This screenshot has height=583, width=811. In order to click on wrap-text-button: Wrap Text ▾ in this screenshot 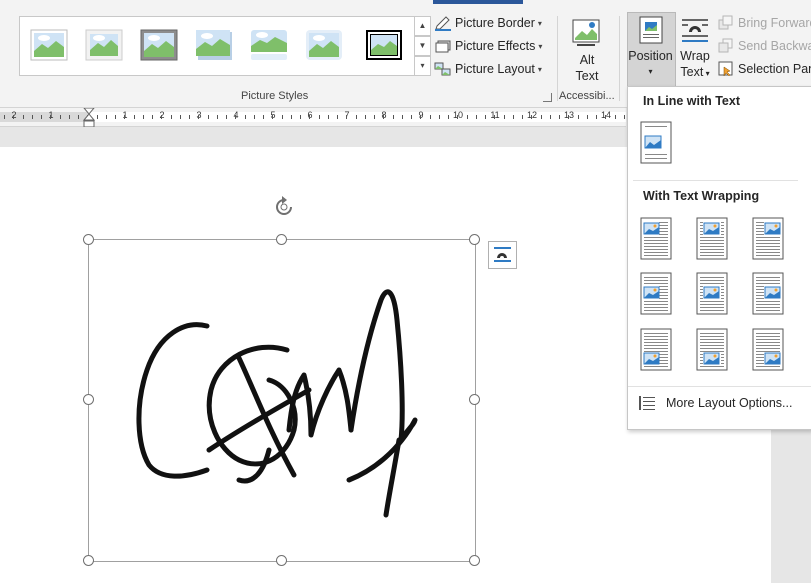, I will do `click(695, 49)`.